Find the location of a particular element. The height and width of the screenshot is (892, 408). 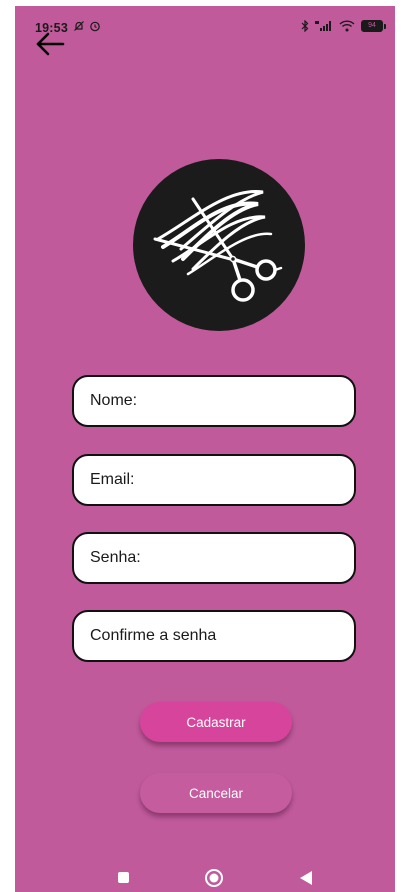

name-field-container is located at coordinates (214, 401).